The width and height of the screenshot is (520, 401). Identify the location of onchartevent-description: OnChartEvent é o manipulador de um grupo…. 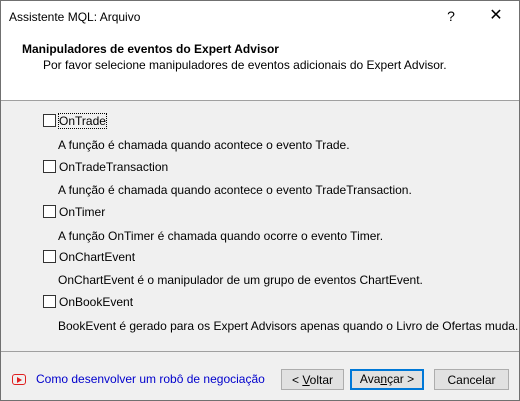
(240, 280).